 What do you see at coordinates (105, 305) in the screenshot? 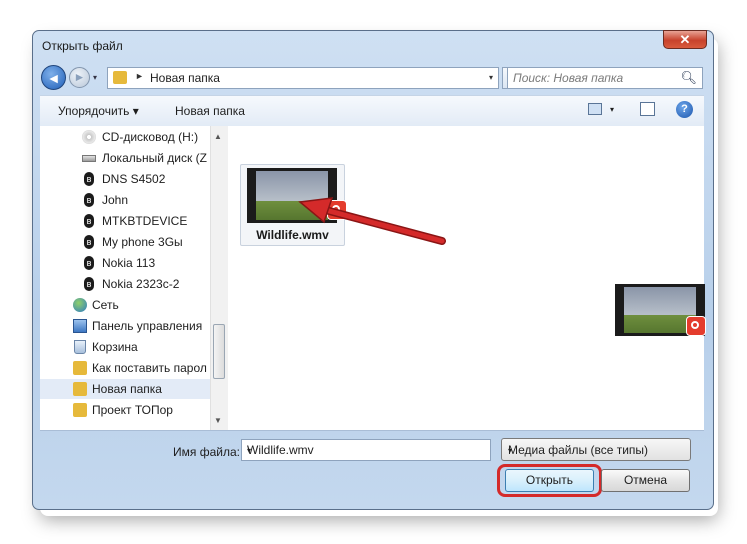
I see `sidebar-item-label: Сеть` at bounding box center [105, 305].